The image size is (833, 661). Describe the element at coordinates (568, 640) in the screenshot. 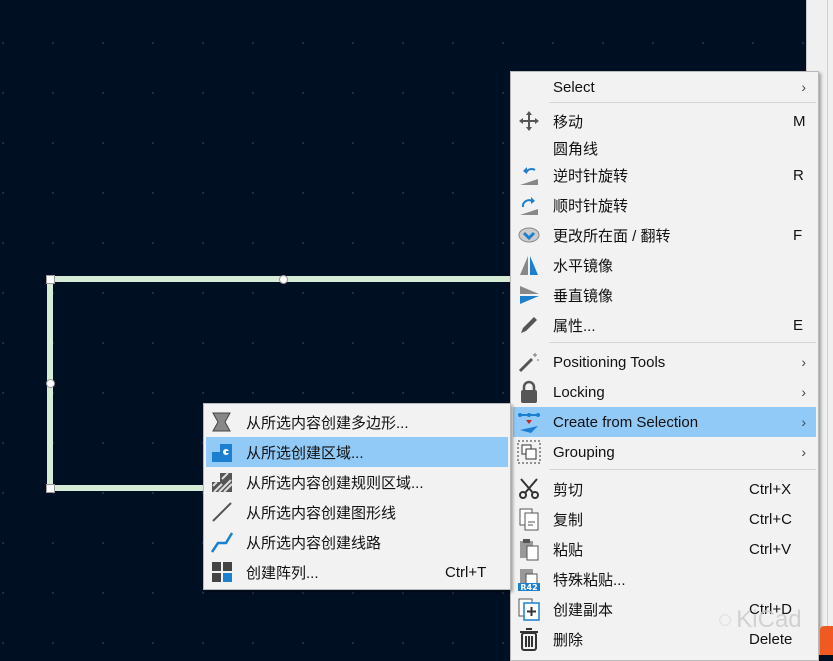

I see `menu-item-label: 删除` at that location.